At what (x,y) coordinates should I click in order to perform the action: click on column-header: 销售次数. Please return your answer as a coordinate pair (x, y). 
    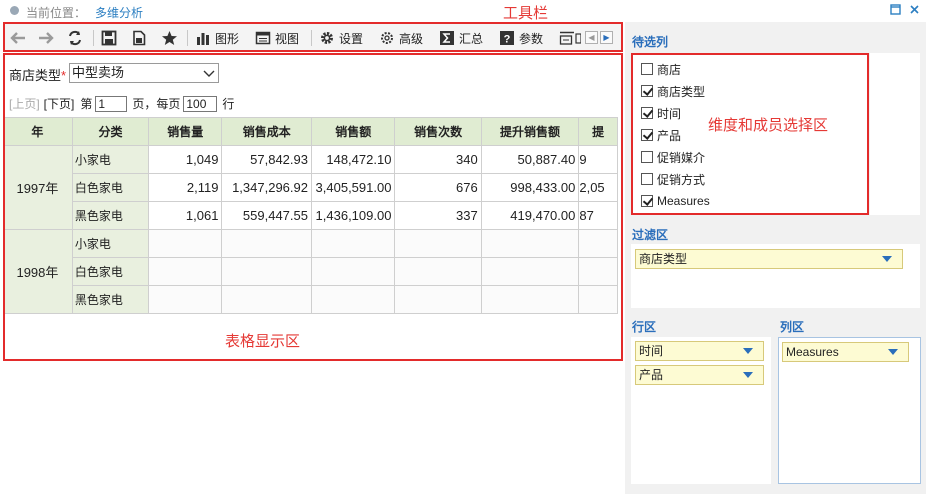
    Looking at the image, I should click on (438, 131).